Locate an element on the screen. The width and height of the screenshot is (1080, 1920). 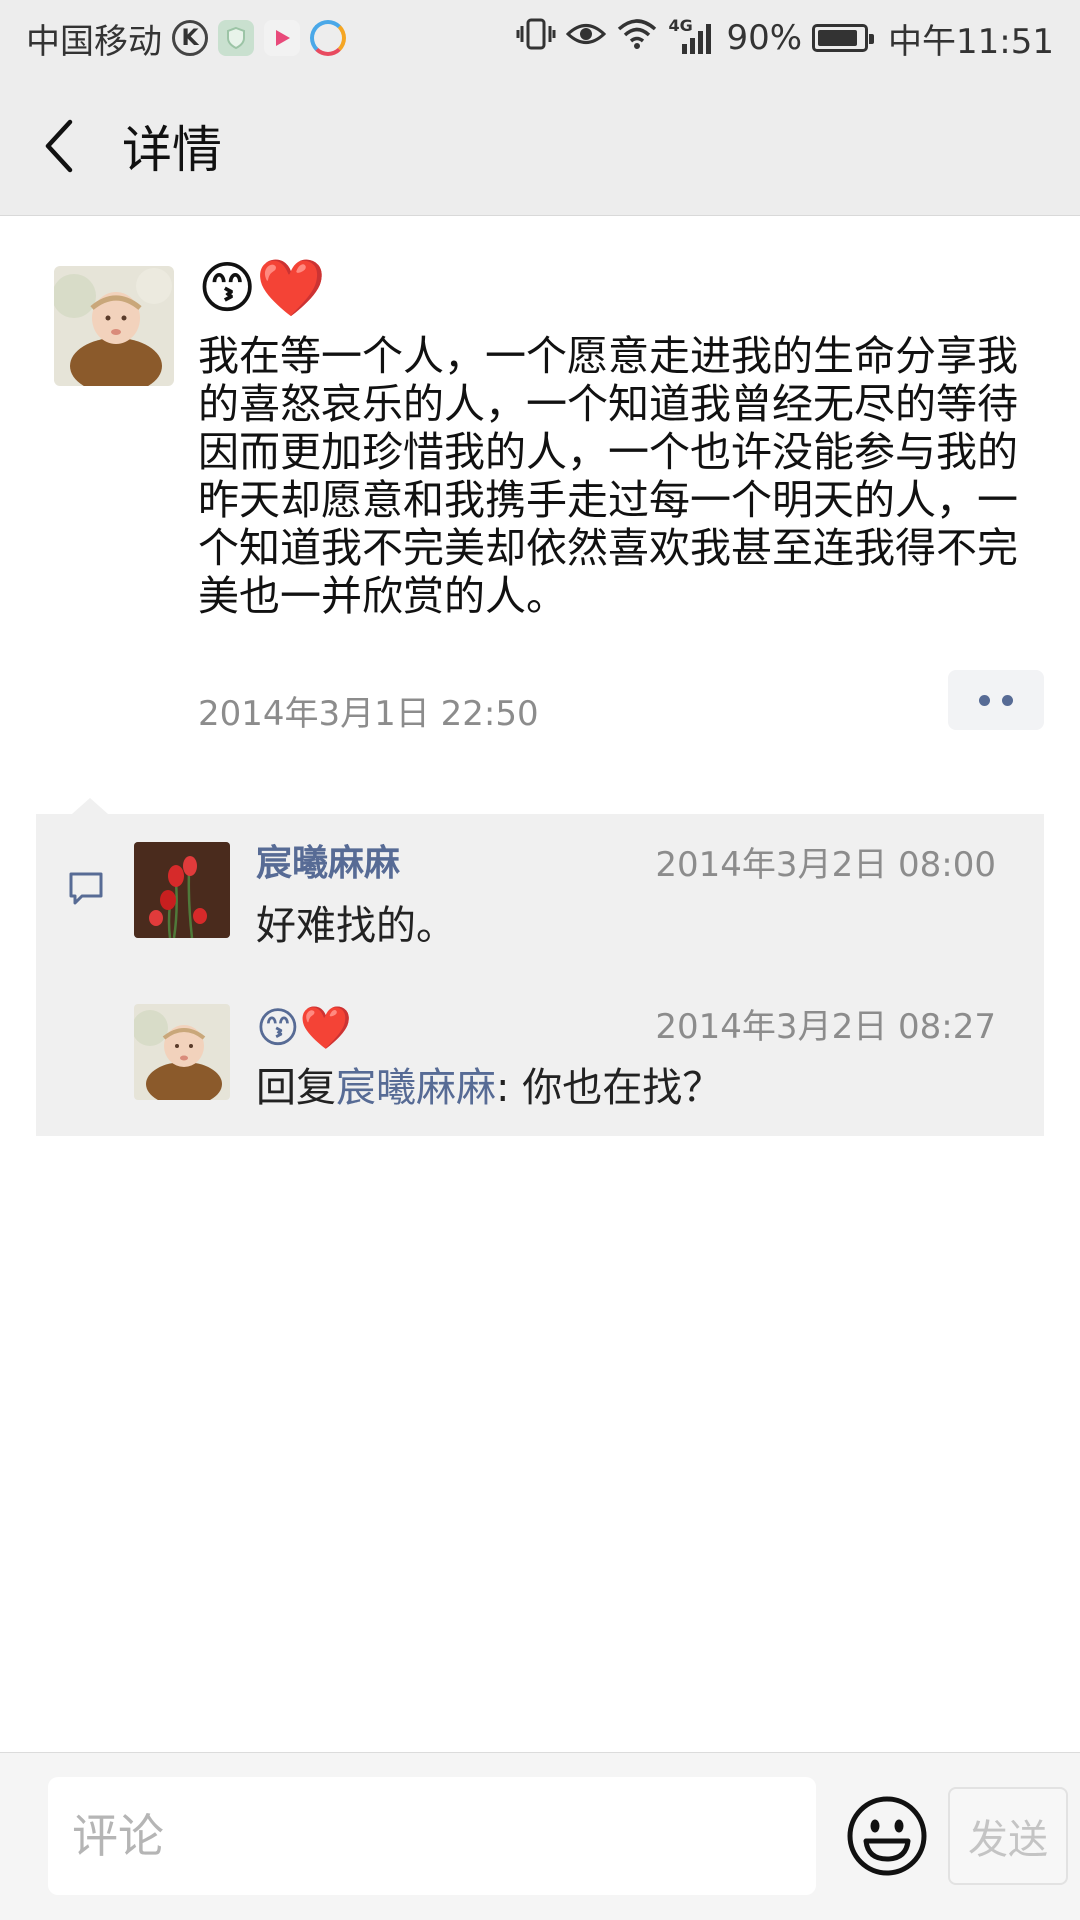
browser-app-icon is located at coordinates (328, 38).